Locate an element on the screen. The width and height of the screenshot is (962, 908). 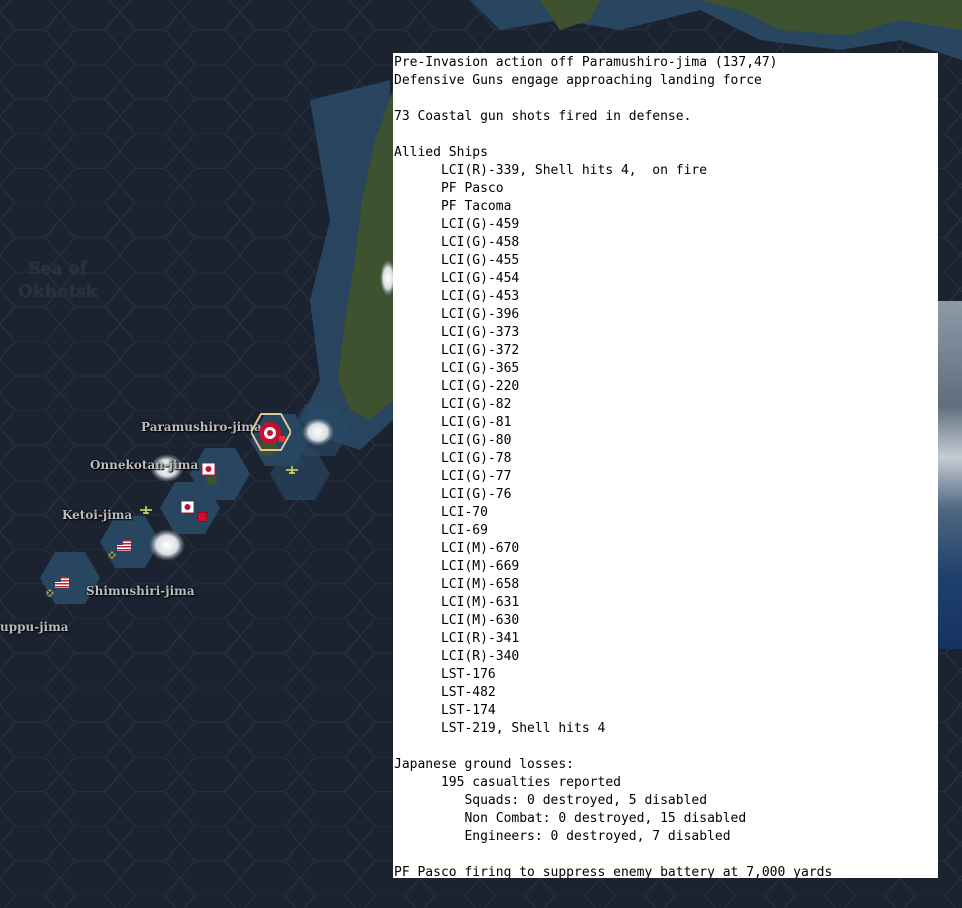
report-line: 73 Coastal gun shots fired in defense. is located at coordinates (543, 116).